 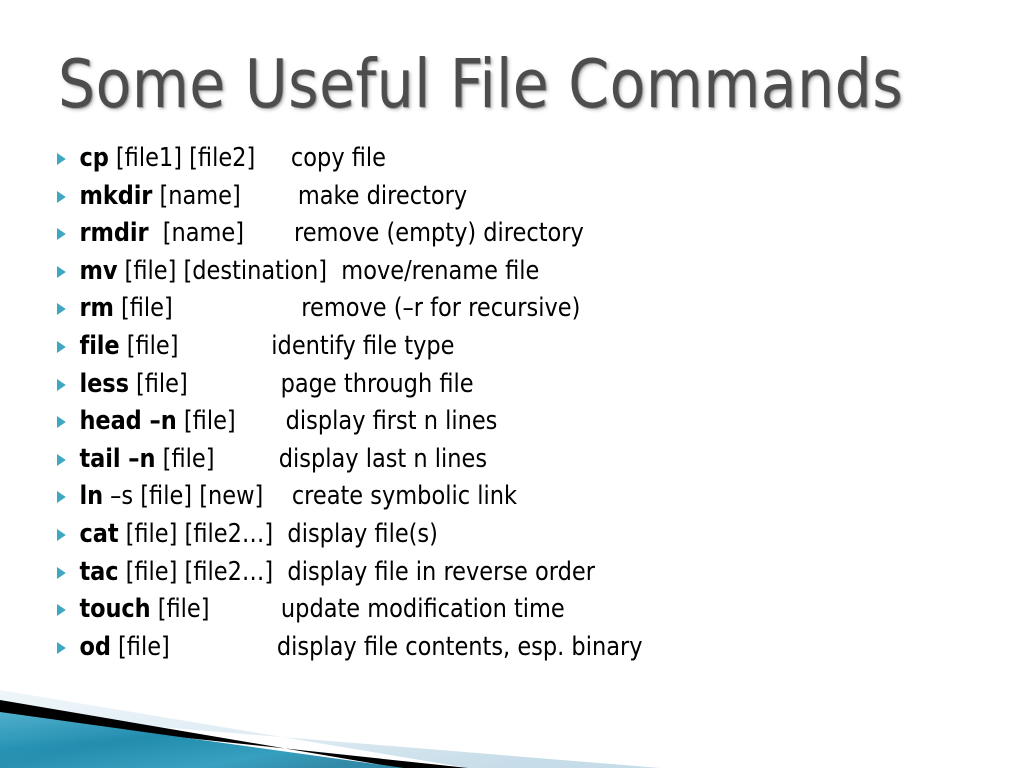 What do you see at coordinates (110, 421) in the screenshot?
I see `command-name: head` at bounding box center [110, 421].